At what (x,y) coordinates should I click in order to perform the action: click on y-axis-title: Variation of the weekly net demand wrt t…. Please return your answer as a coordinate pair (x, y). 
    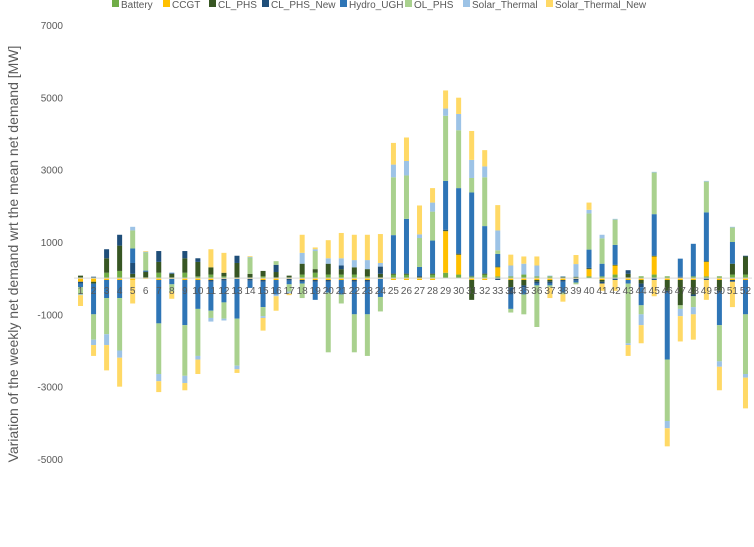
    Looking at the image, I should click on (13, 254).